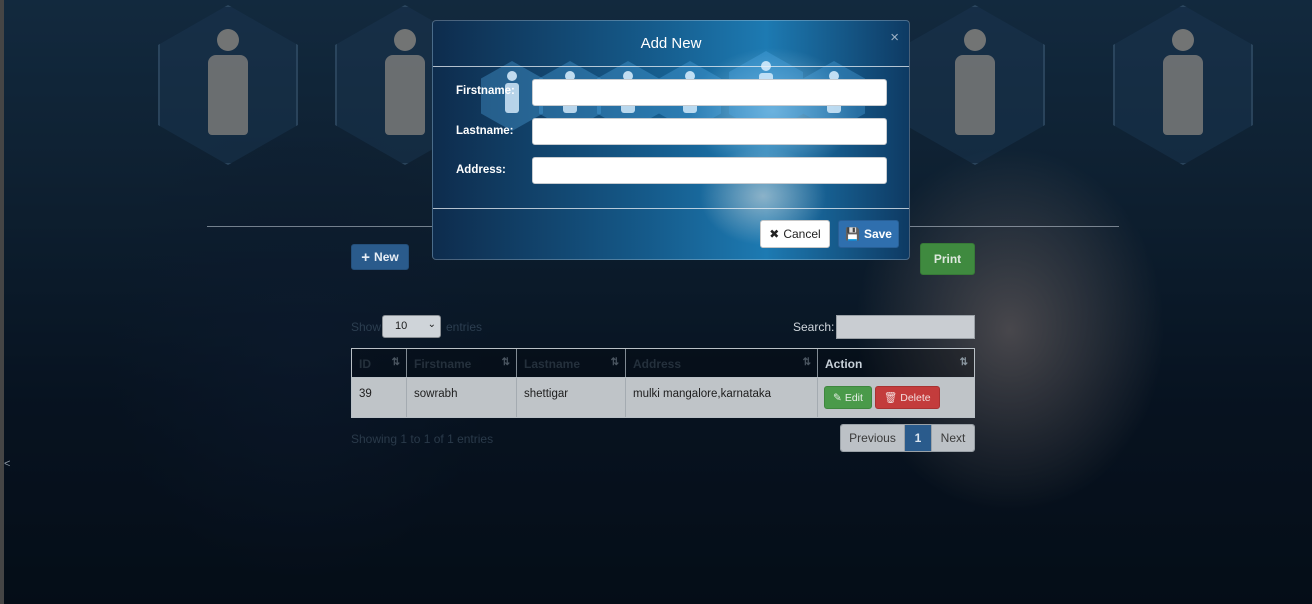  I want to click on delete-button-label: Delete, so click(915, 397).